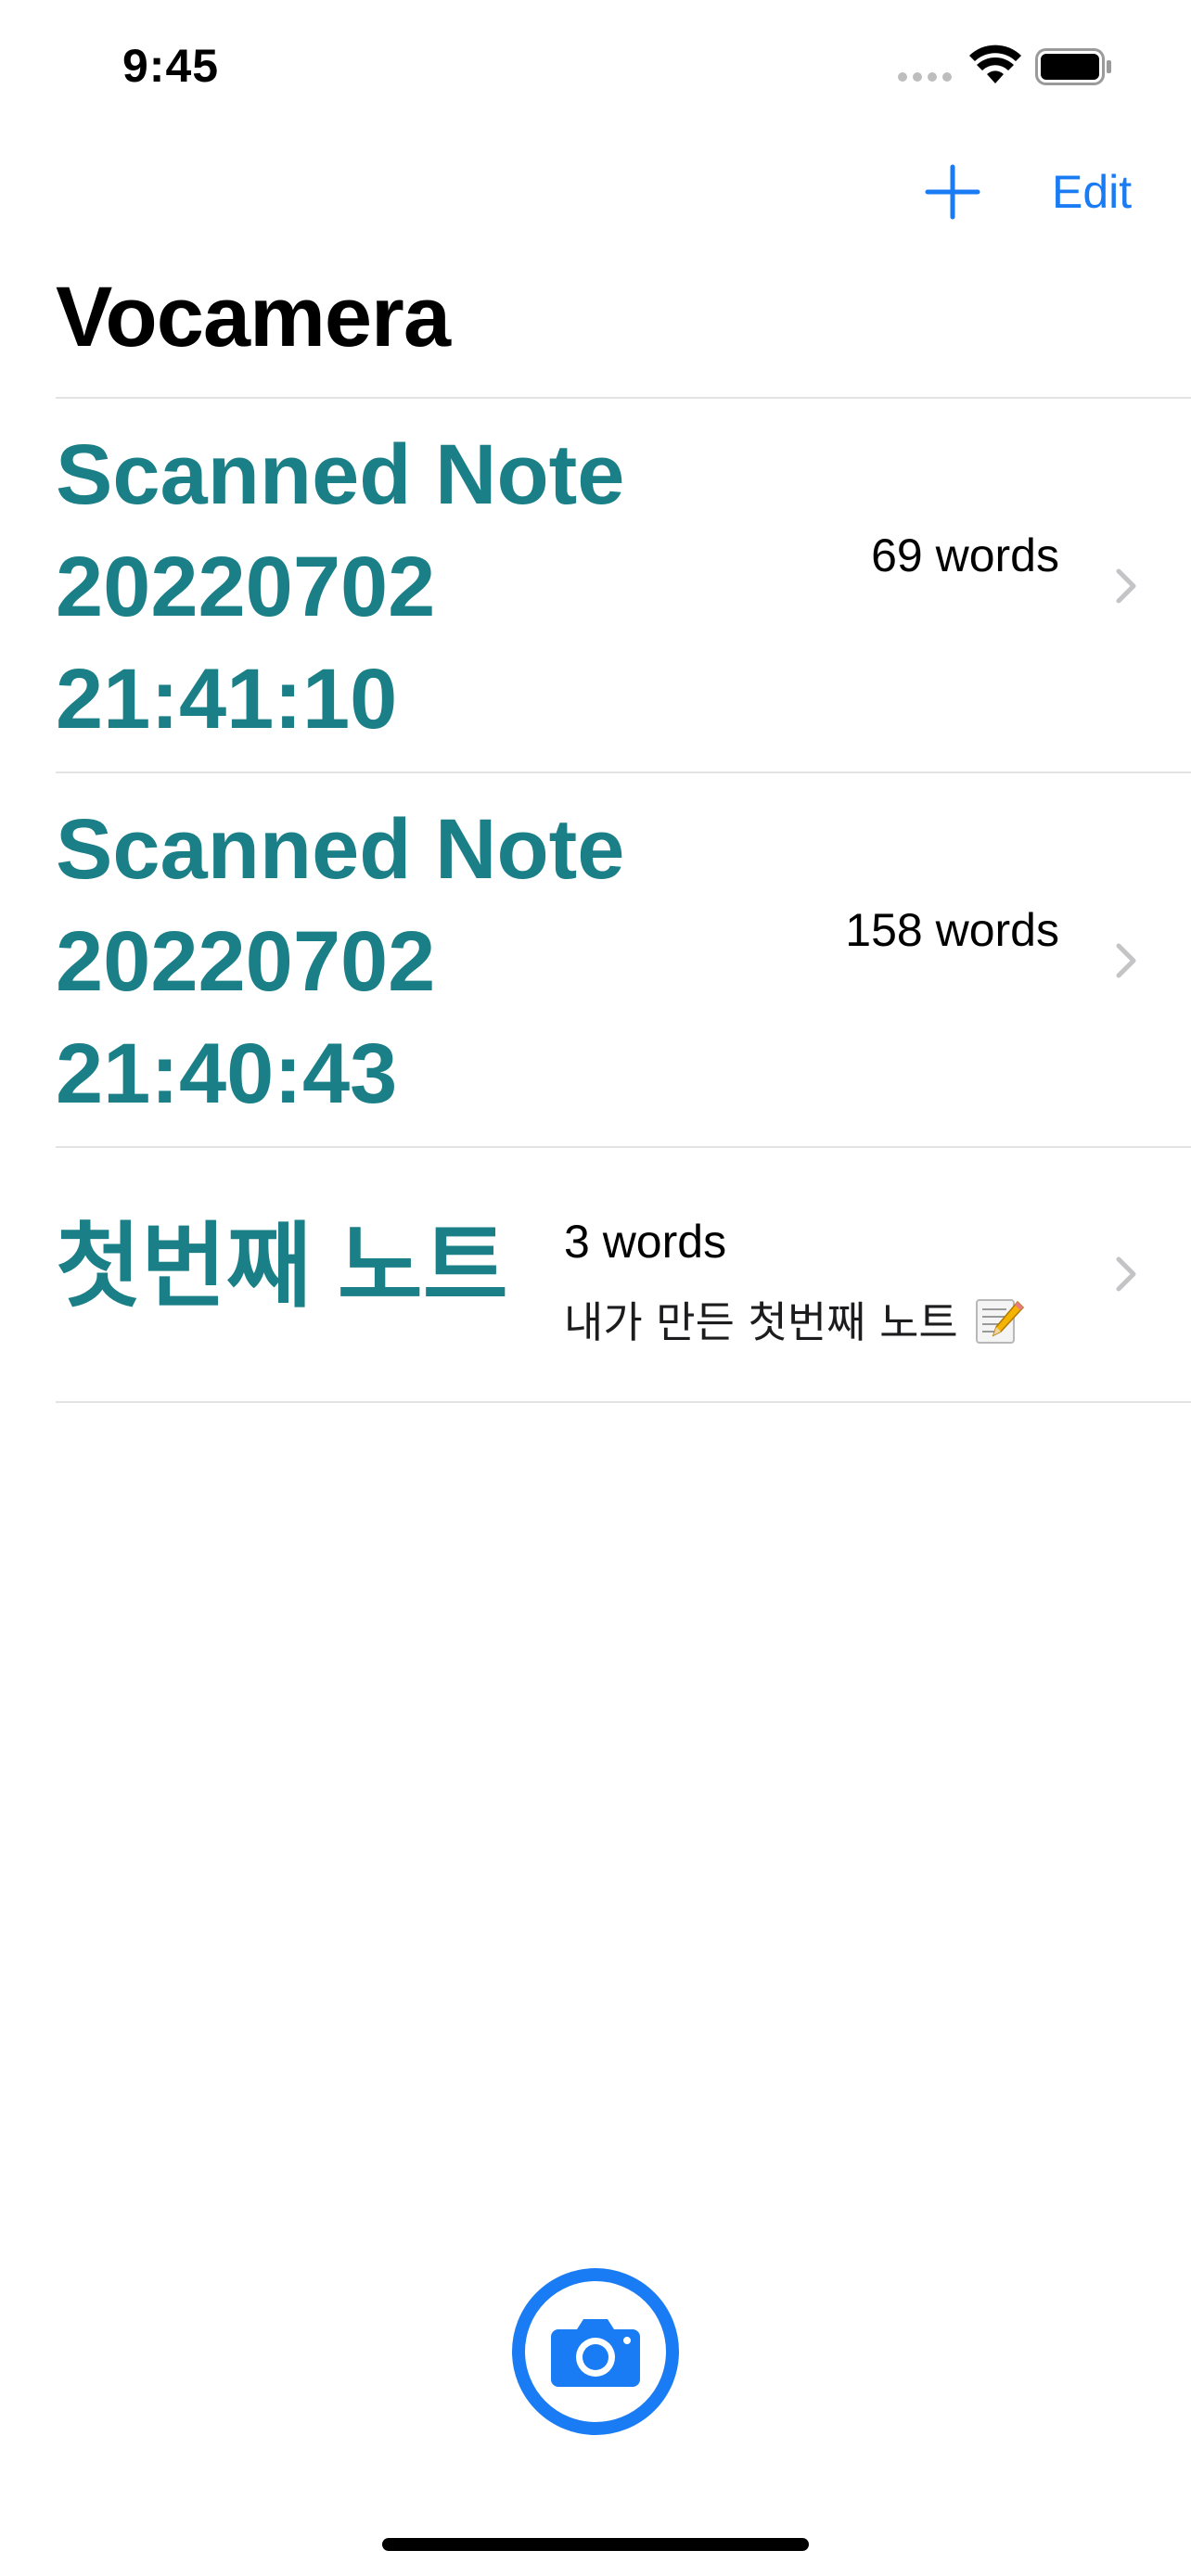  I want to click on wifi-icon, so click(995, 64).